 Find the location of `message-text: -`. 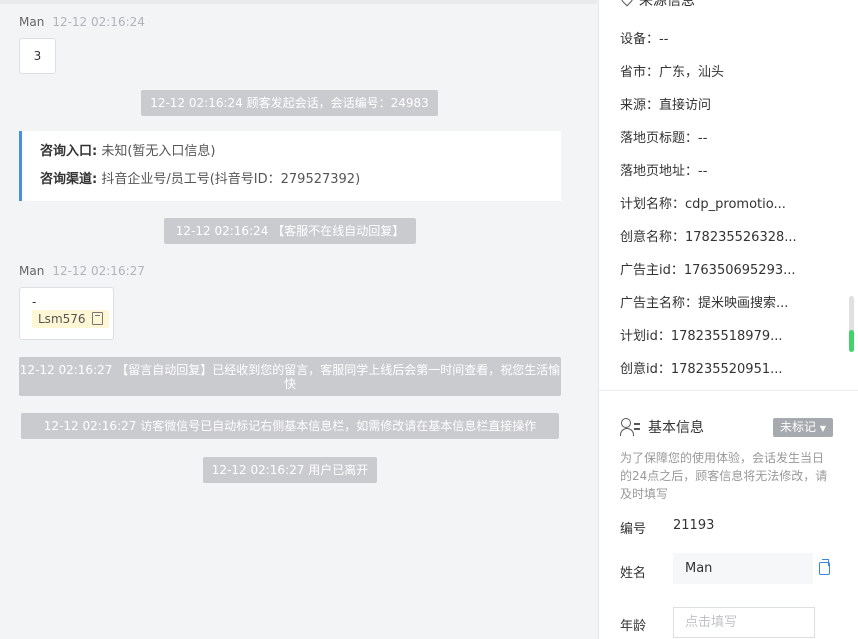

message-text: - is located at coordinates (34, 302).